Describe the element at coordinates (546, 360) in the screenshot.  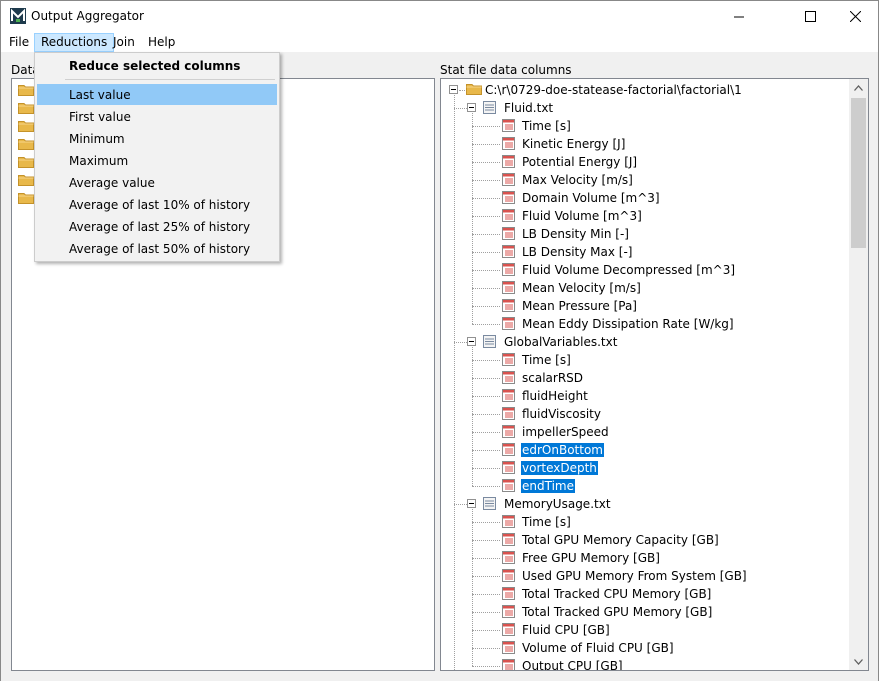
I see `data-column-node-label: Time [s]` at that location.